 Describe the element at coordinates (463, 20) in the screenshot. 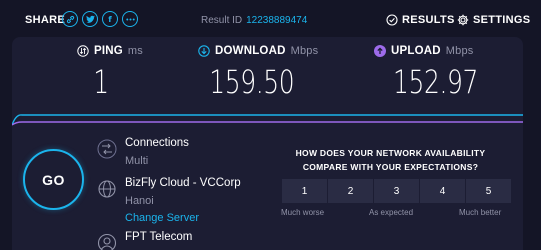

I see `gear-icon` at that location.